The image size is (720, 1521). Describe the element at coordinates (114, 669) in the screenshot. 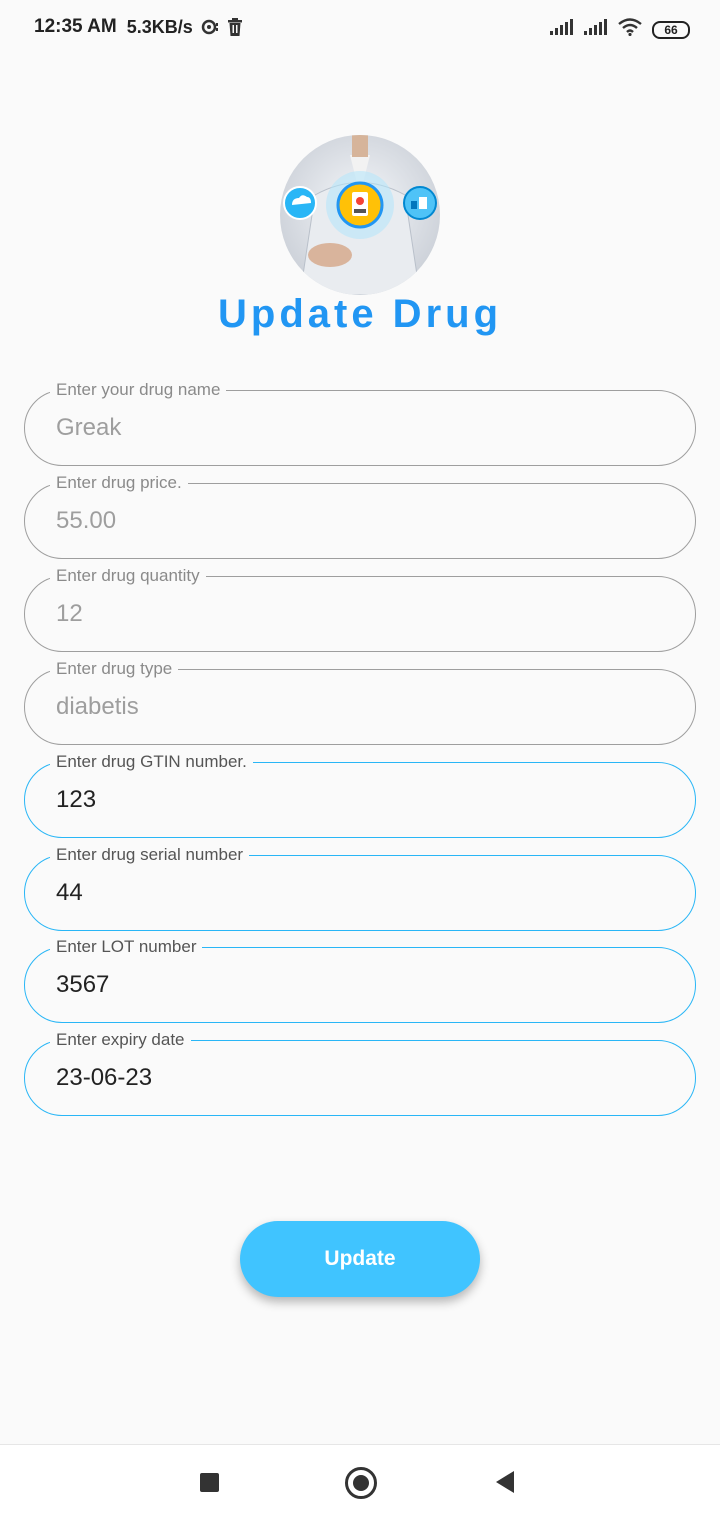

I see `drug-type-label: Enter drug type` at that location.